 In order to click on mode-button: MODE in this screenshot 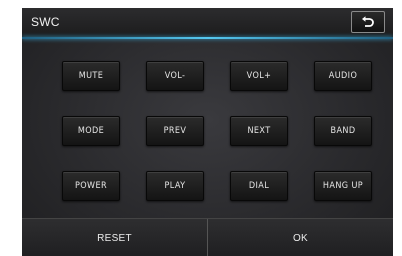, I will do `click(91, 131)`.